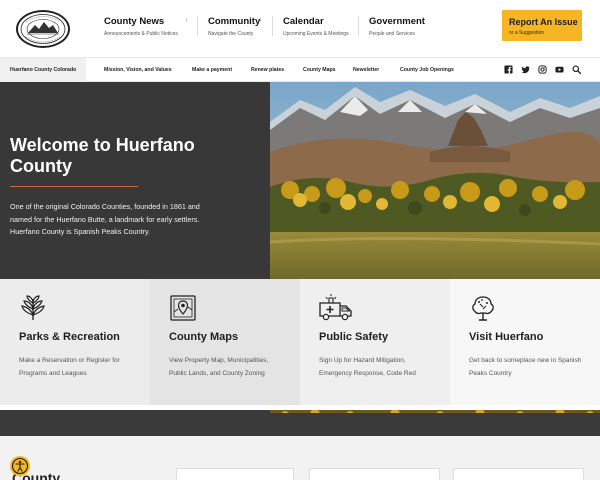 Image resolution: width=600 pixels, height=480 pixels. I want to click on subnav-link-payment: Make a payment, so click(212, 70).